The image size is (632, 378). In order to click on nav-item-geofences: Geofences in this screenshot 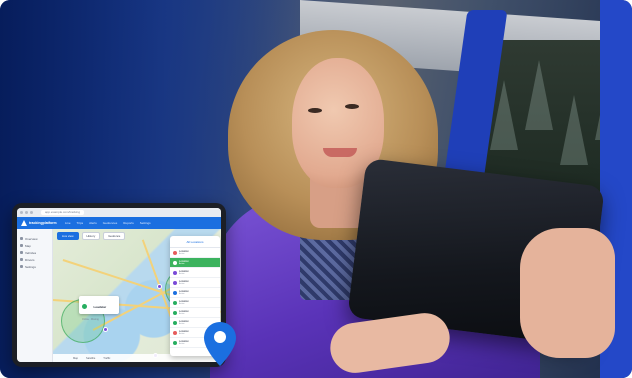, I will do `click(110, 223)`.